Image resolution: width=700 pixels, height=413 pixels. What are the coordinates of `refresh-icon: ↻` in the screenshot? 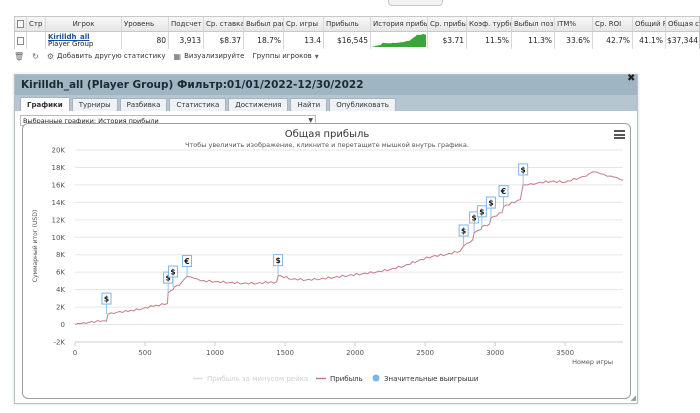 It's located at (35, 56).